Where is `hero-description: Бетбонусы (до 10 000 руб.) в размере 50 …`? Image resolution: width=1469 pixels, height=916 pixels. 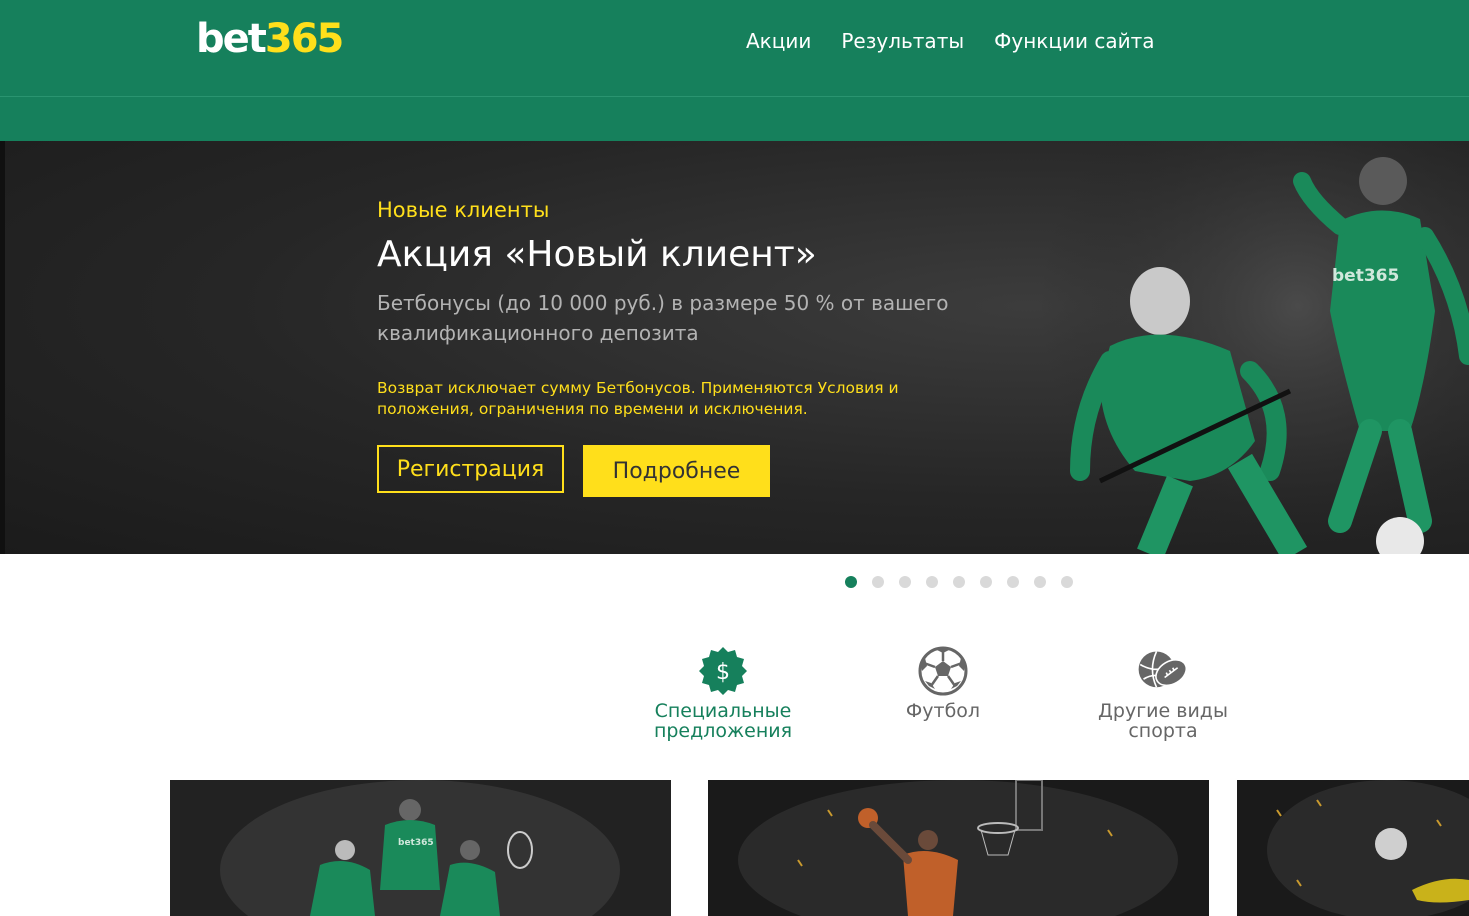
hero-description: Бетбонусы (до 10 000 руб.) в размере 50 … is located at coordinates (663, 318).